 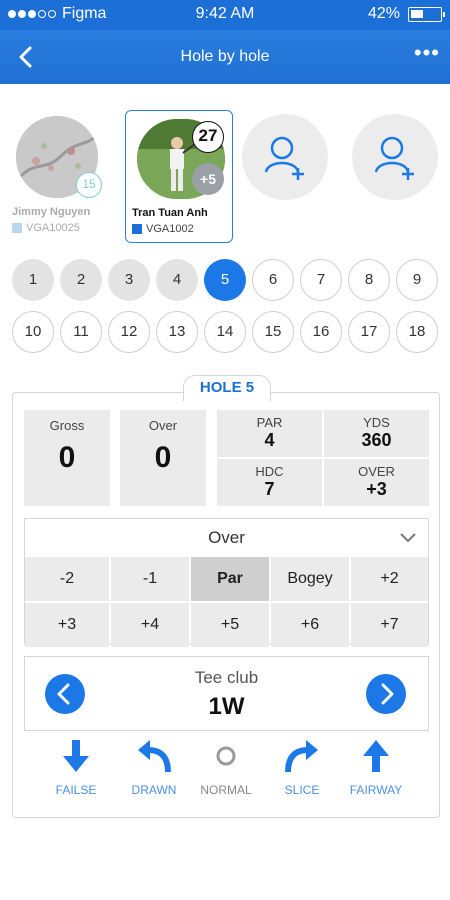 I want to click on hdc-box: HDC 7, so click(x=269, y=482).